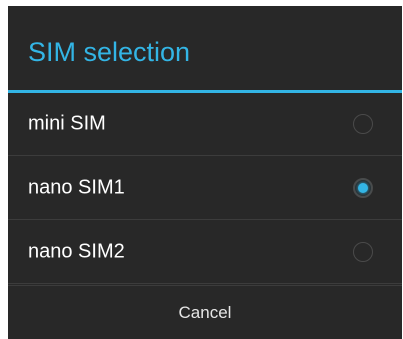 This screenshot has height=339, width=403. What do you see at coordinates (76, 251) in the screenshot?
I see `option-label: nano SIM2` at bounding box center [76, 251].